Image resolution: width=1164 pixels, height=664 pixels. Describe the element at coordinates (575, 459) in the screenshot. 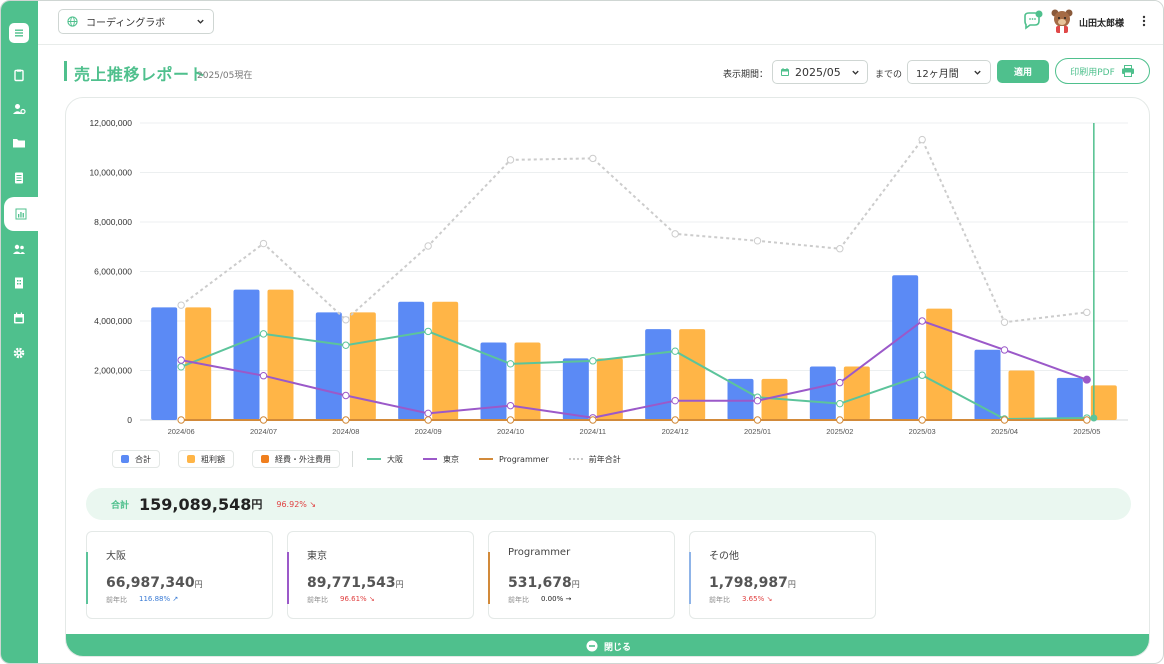

I see `legend-line` at that location.